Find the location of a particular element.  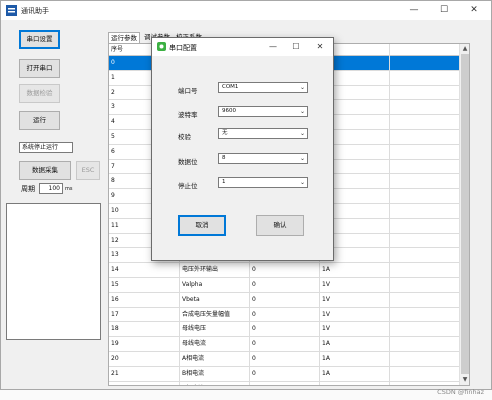

table-cell: 15 is located at coordinates (144, 285).